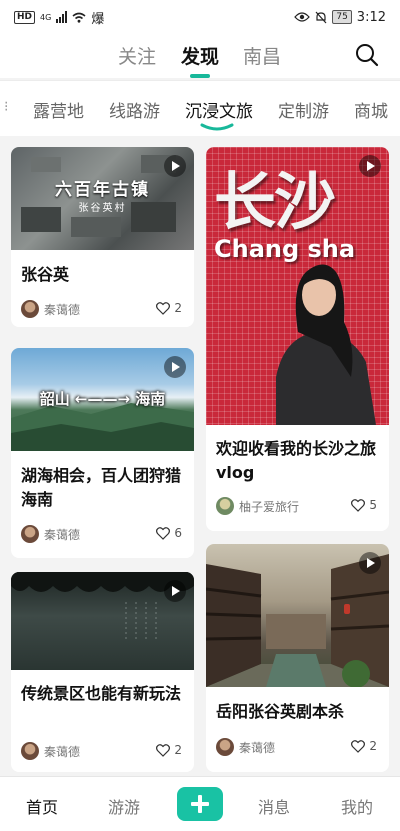  I want to click on card-zhangguying: 六百年古镇 张谷英村 张谷英 秦蔼德 2, so click(102, 237).